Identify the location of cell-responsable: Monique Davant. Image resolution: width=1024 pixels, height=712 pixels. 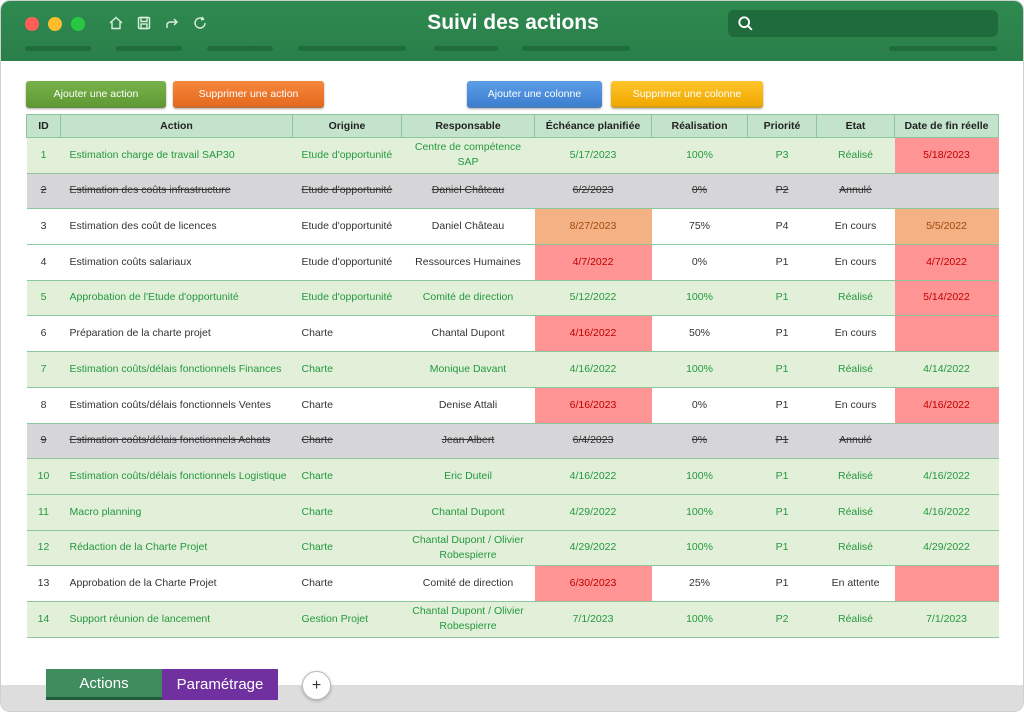
(468, 369).